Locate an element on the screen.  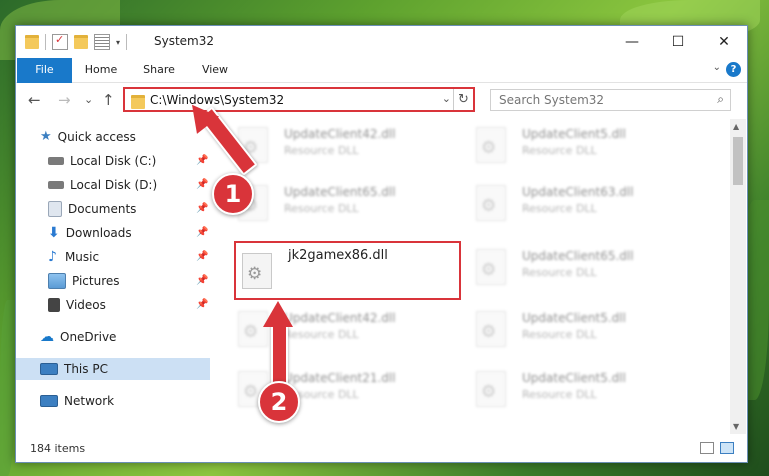
details-view-icon is located at coordinates (707, 448).